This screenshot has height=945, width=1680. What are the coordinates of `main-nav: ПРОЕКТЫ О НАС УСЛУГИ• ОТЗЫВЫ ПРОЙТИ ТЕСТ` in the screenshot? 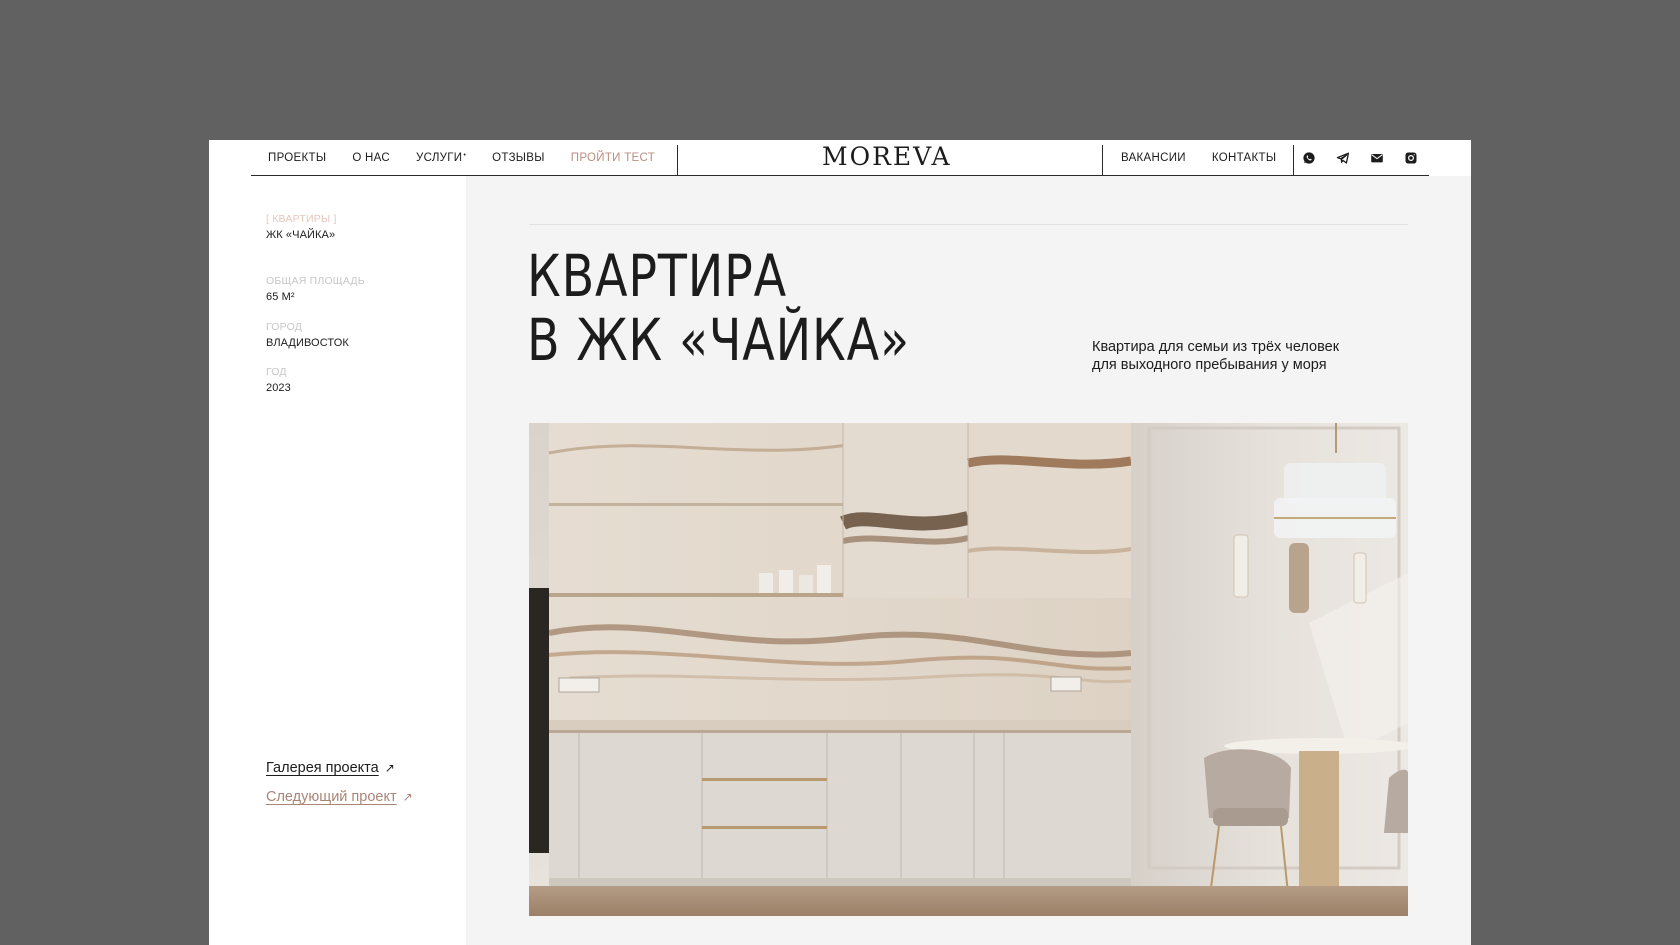 It's located at (457, 157).